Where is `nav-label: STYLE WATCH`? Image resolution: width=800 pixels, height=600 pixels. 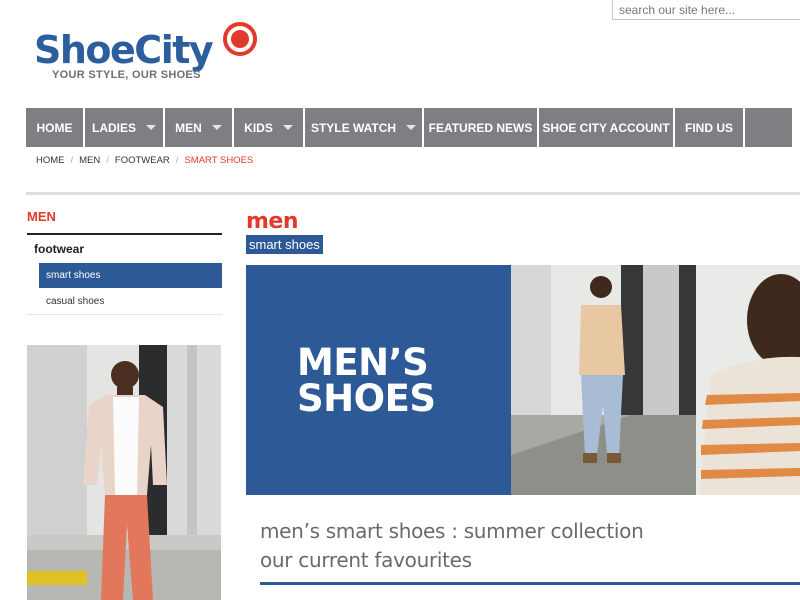 nav-label: STYLE WATCH is located at coordinates (353, 127).